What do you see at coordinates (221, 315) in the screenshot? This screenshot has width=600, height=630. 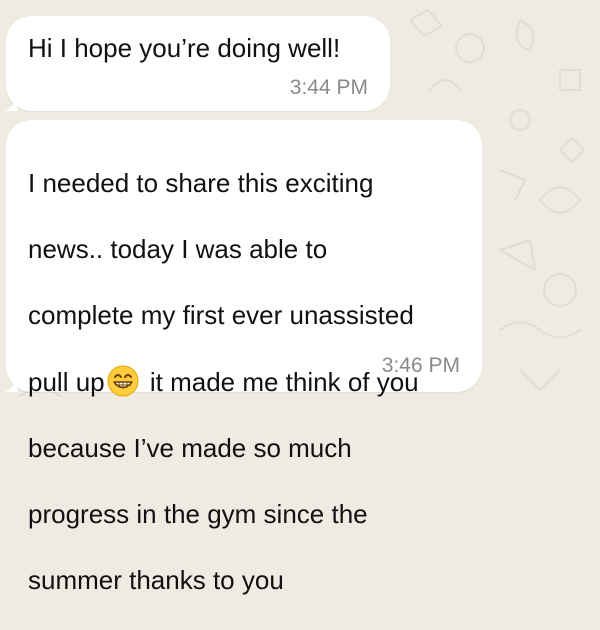 I see `message-line: complete my first ever unassisted` at bounding box center [221, 315].